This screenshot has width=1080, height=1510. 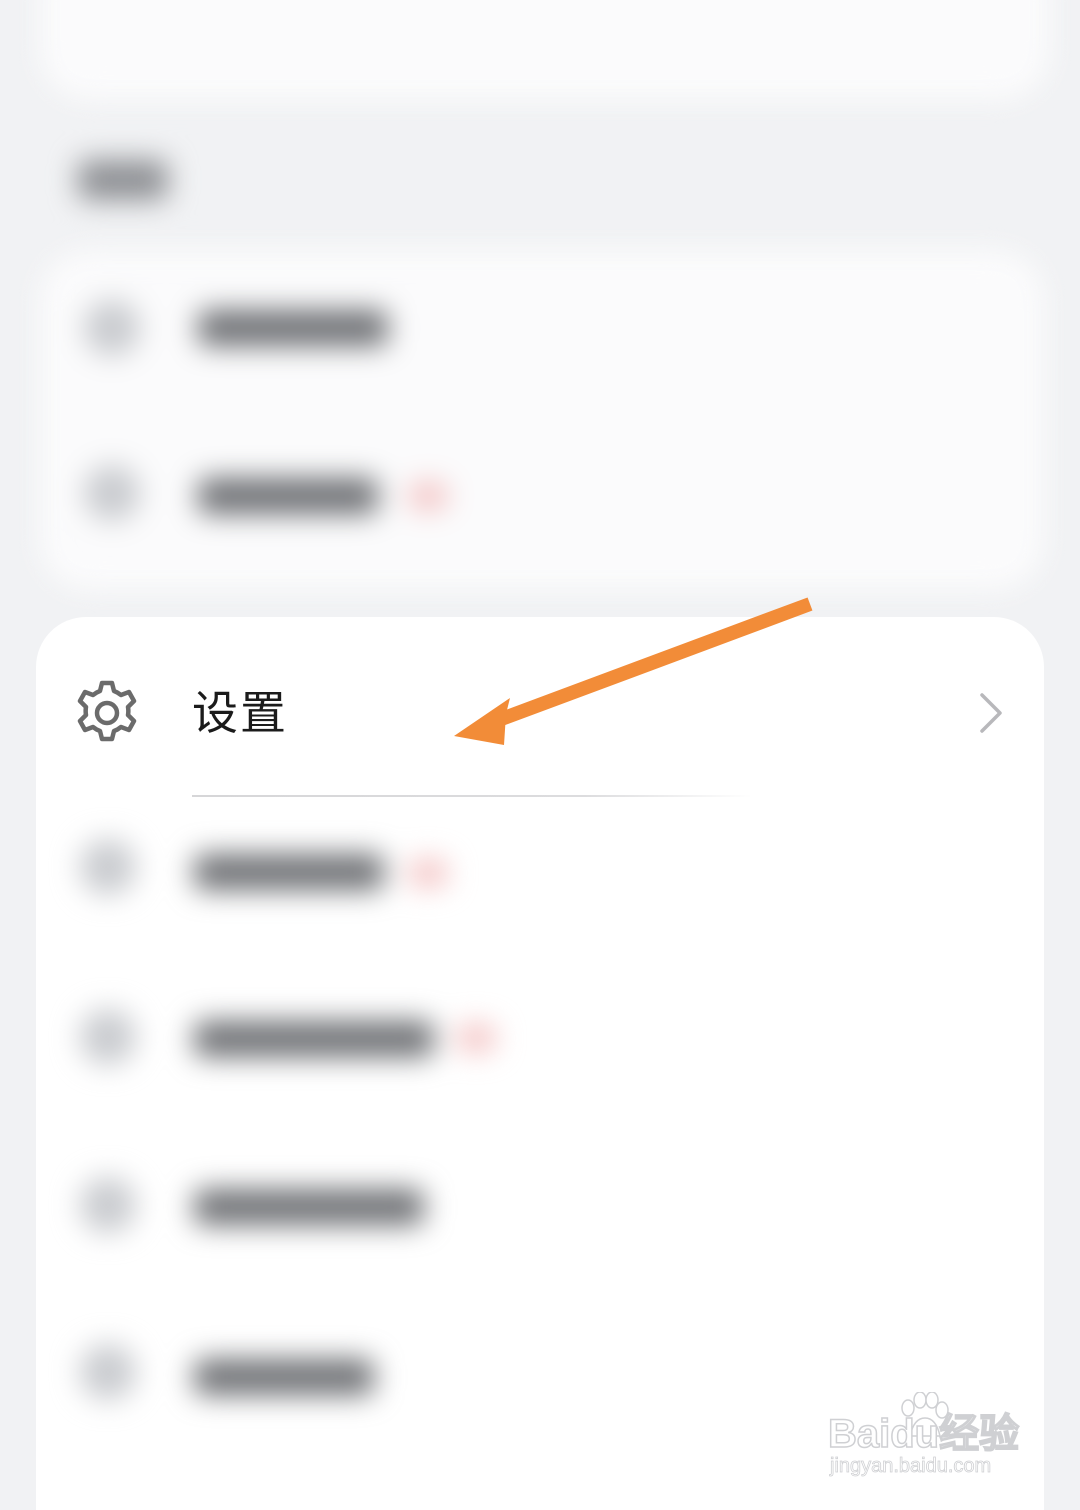 I want to click on row-divider, so click(x=472, y=796).